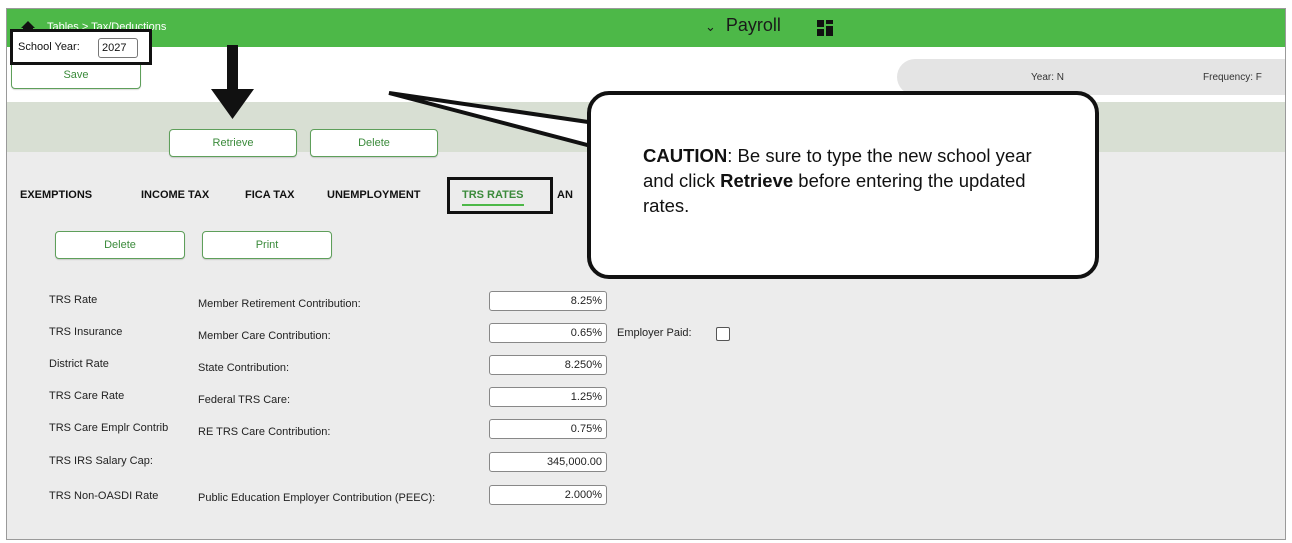 This screenshot has width=1292, height=543. What do you see at coordinates (79, 364) in the screenshot?
I see `district-rate-label: District Rate` at bounding box center [79, 364].